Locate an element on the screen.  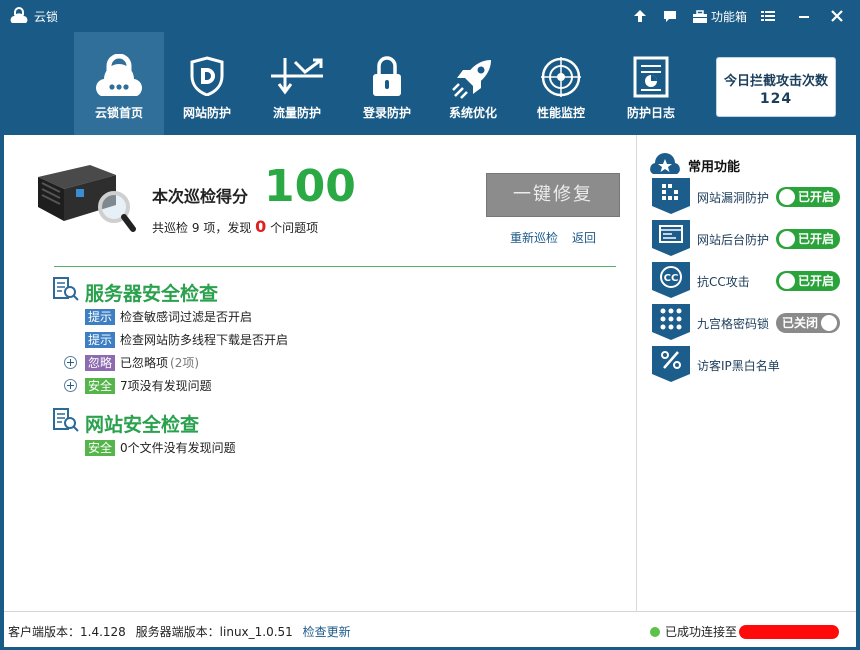
server-version-label: 服务器端版本： is located at coordinates (177, 632).